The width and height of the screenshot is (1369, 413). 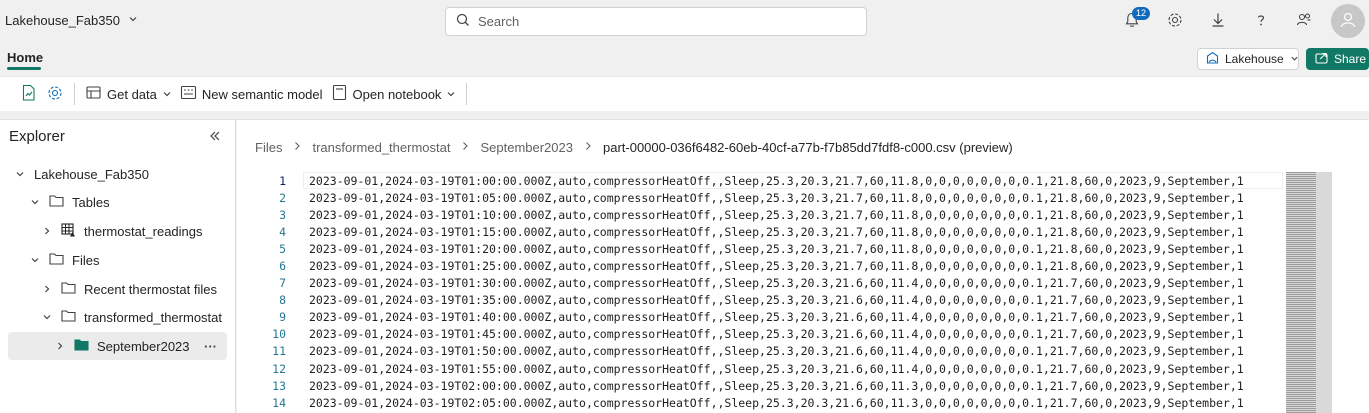 I want to click on new-item-button, so click(x=29, y=94).